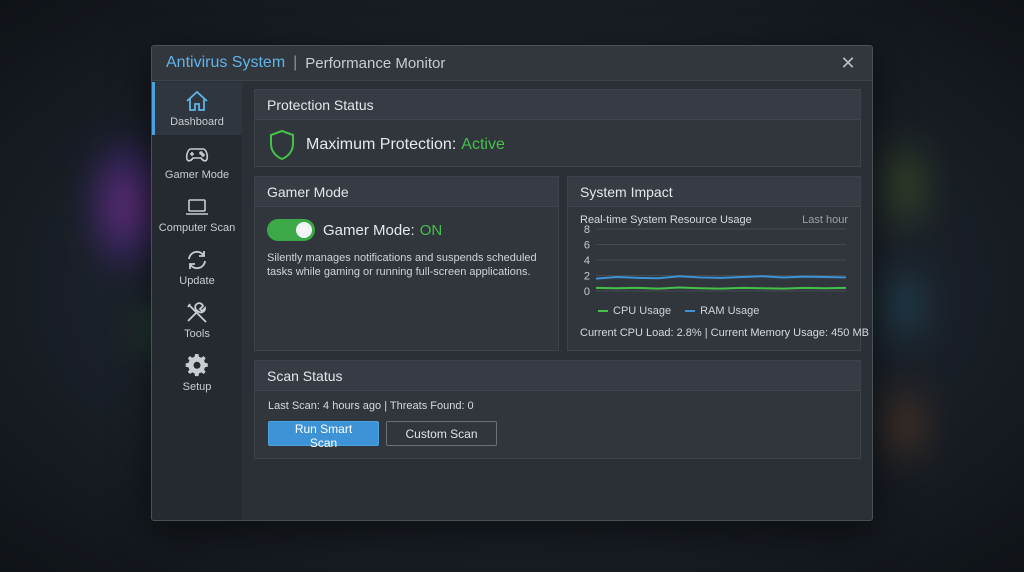  Describe the element at coordinates (369, 230) in the screenshot. I see `gamer-mode-label: Gamer Mode:` at that location.